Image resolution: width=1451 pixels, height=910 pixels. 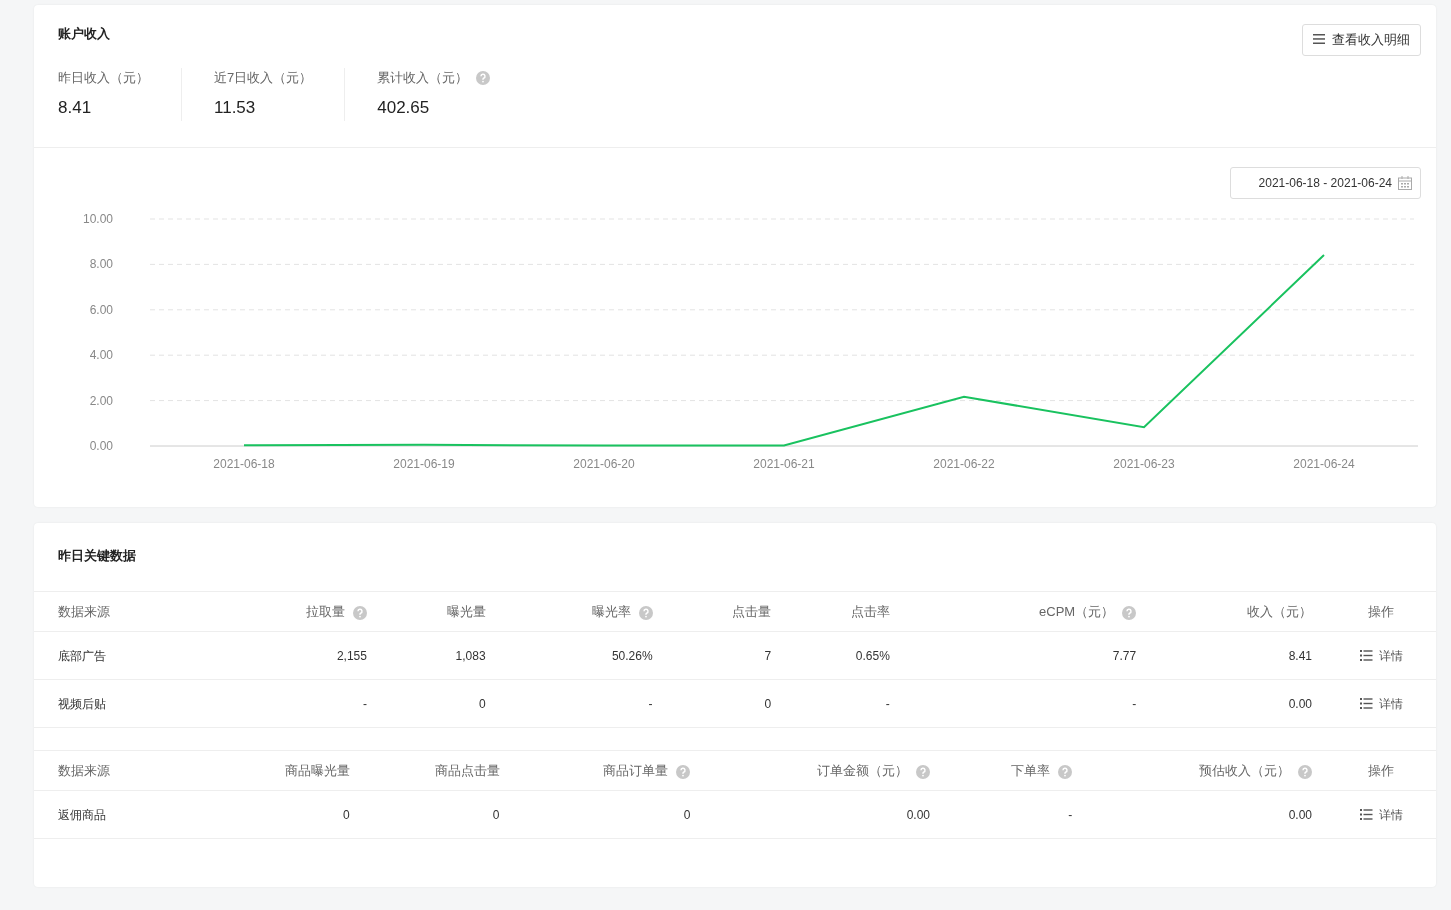 What do you see at coordinates (1319, 39) in the screenshot?
I see `menu-icon` at bounding box center [1319, 39].